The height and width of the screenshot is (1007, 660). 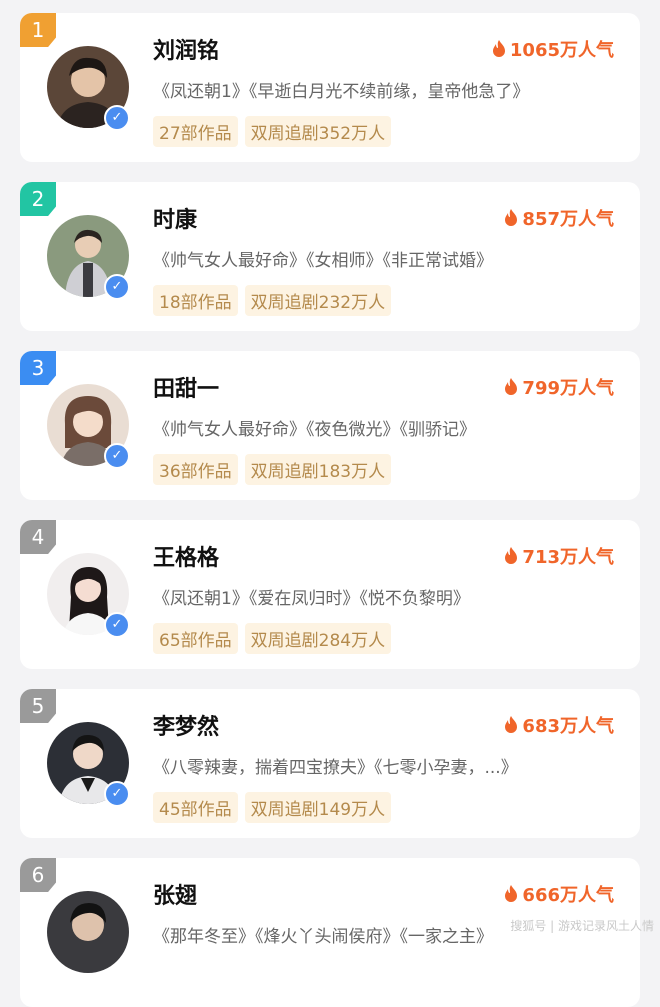 I want to click on rank-badge: 2, so click(x=38, y=199).